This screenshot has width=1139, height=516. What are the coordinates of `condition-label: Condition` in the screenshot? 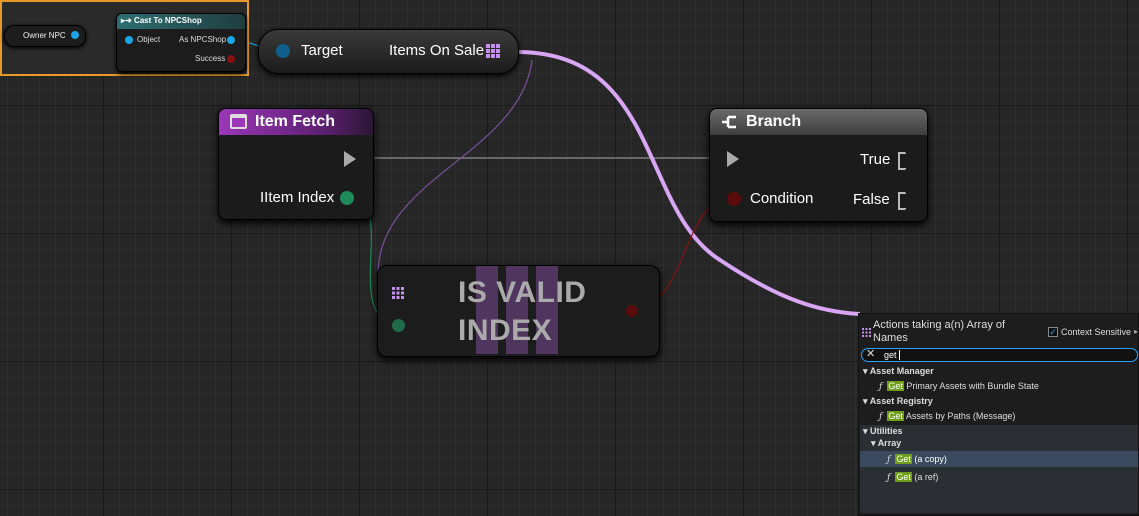 It's located at (782, 198).